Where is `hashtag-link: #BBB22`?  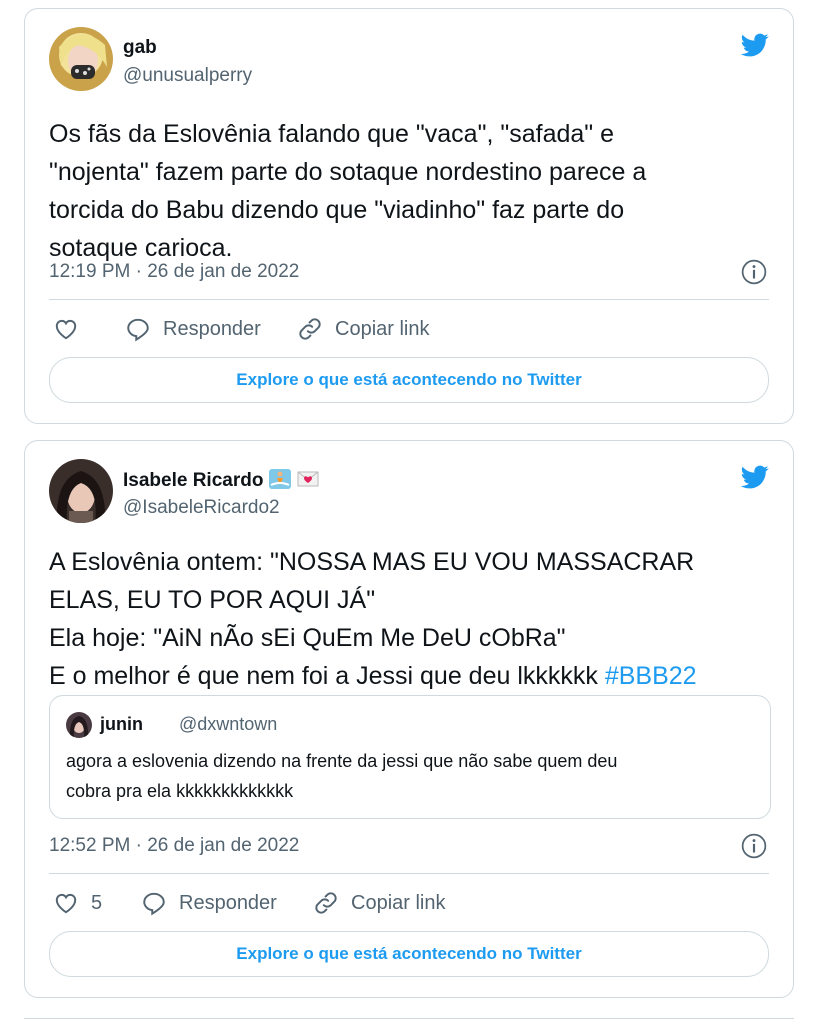
hashtag-link: #BBB22 is located at coordinates (651, 676).